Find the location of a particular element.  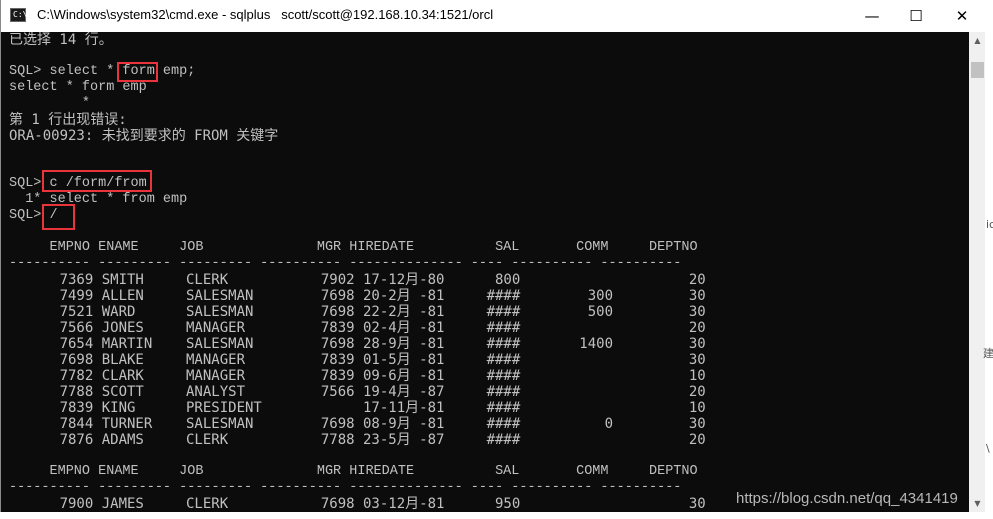

desktop-strip is located at coordinates (496, 515).